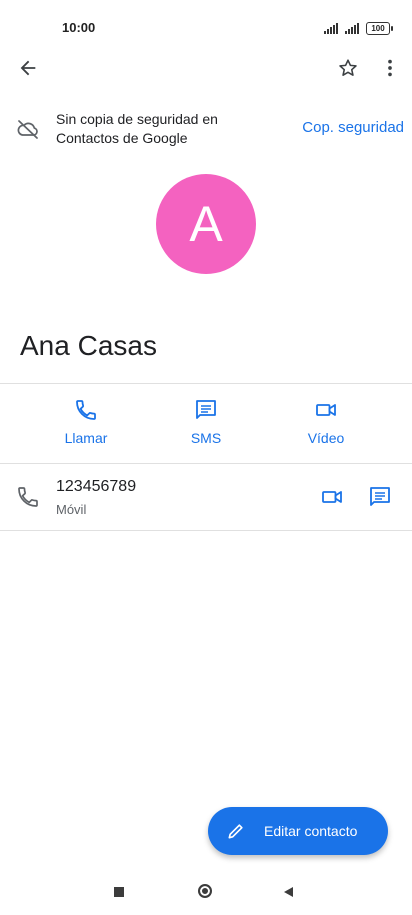 The image size is (412, 915). I want to click on video-action-label: Vídeo, so click(326, 438).